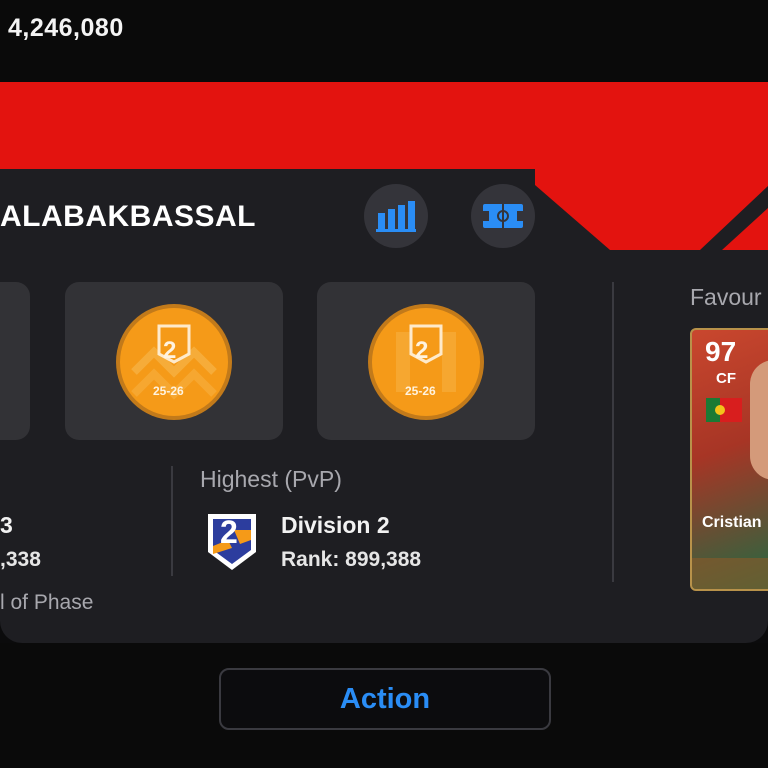 The image size is (768, 768). I want to click on badge-tile-partial, so click(15, 361).